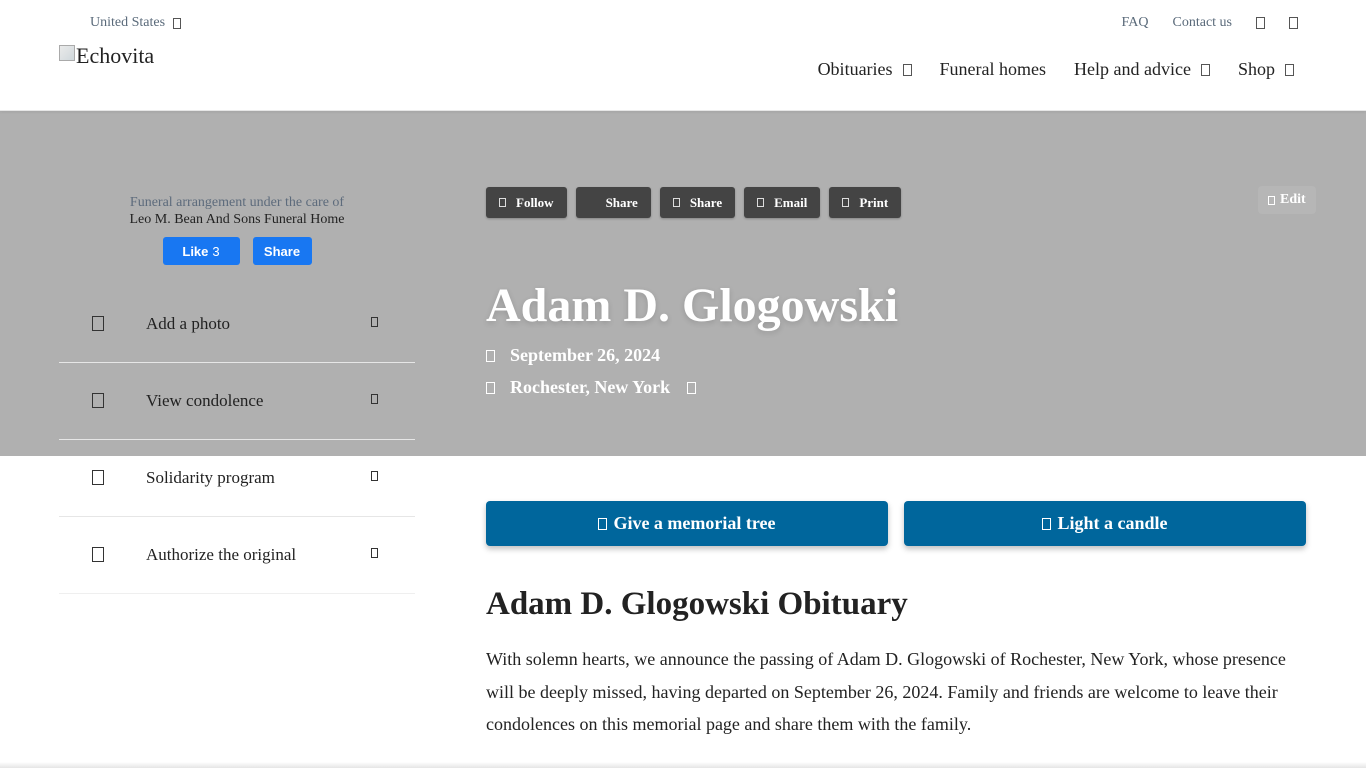  I want to click on document-icon, so click(98, 554).